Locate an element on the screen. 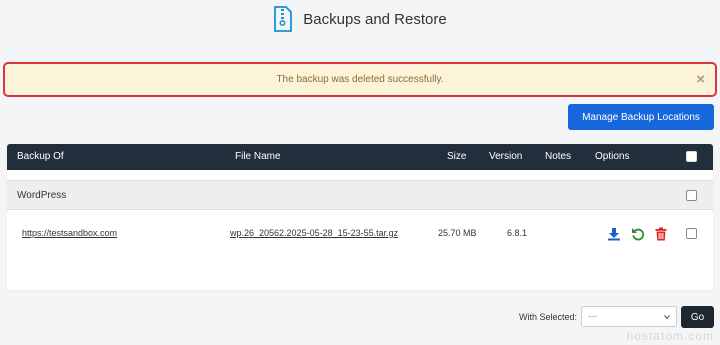  column-backup-of: Backup Of is located at coordinates (40, 156).